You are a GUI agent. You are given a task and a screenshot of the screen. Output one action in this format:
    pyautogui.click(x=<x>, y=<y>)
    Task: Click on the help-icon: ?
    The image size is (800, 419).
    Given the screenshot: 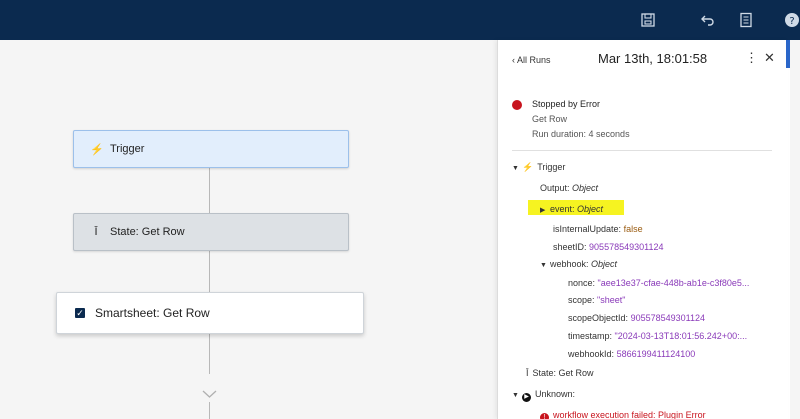 What is the action you would take?
    pyautogui.click(x=792, y=20)
    